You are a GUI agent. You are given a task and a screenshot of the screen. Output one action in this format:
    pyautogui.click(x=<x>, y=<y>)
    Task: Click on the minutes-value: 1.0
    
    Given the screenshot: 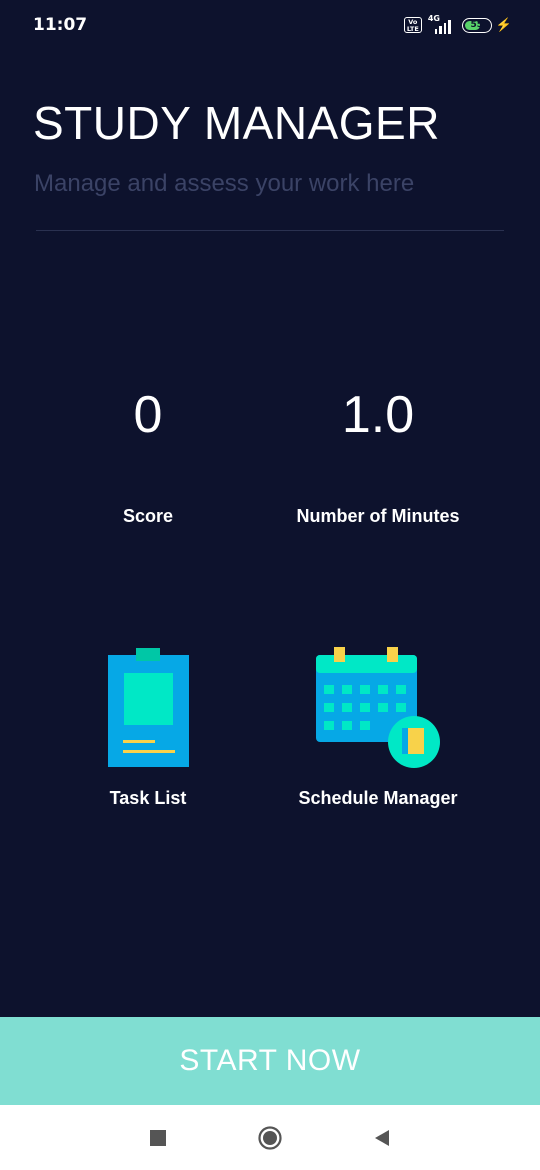 What is the action you would take?
    pyautogui.click(x=378, y=415)
    